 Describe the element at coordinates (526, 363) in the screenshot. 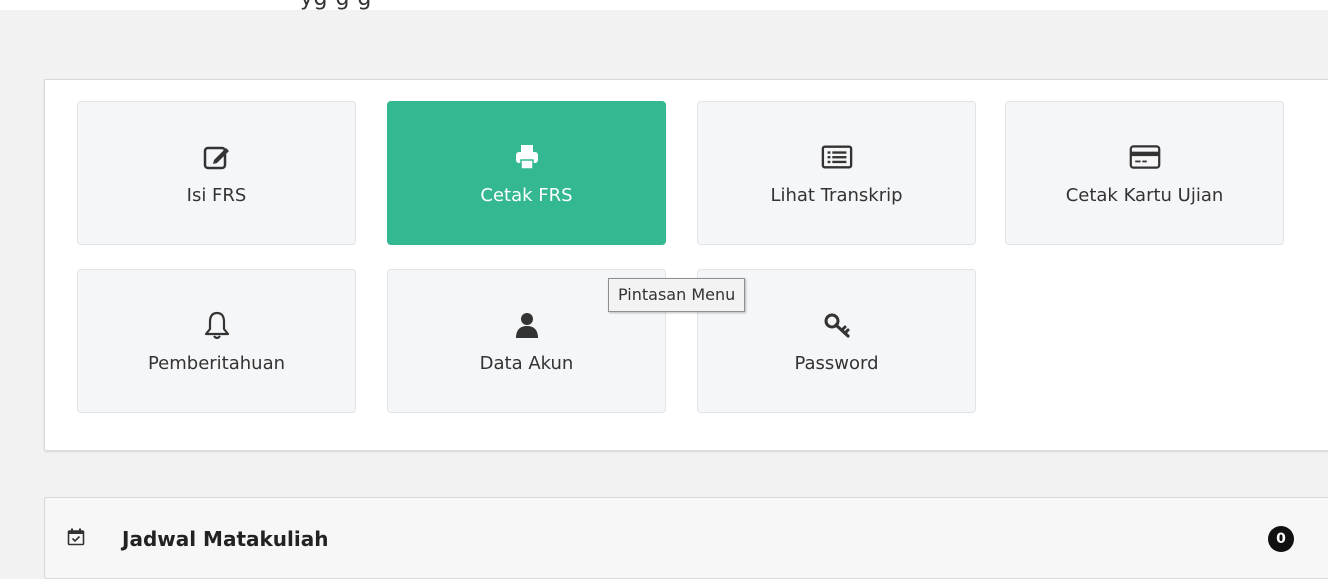

I see `tile-label: Data Akun` at that location.